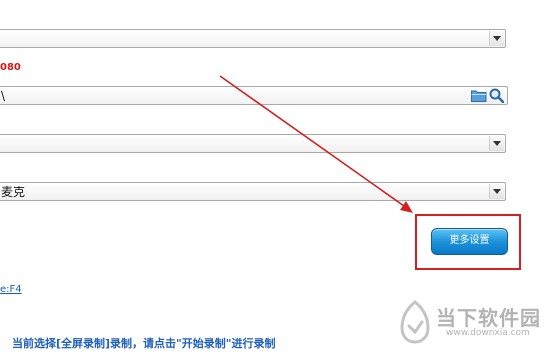  Describe the element at coordinates (469, 241) in the screenshot. I see `more-settings-button: 更多设置` at that location.